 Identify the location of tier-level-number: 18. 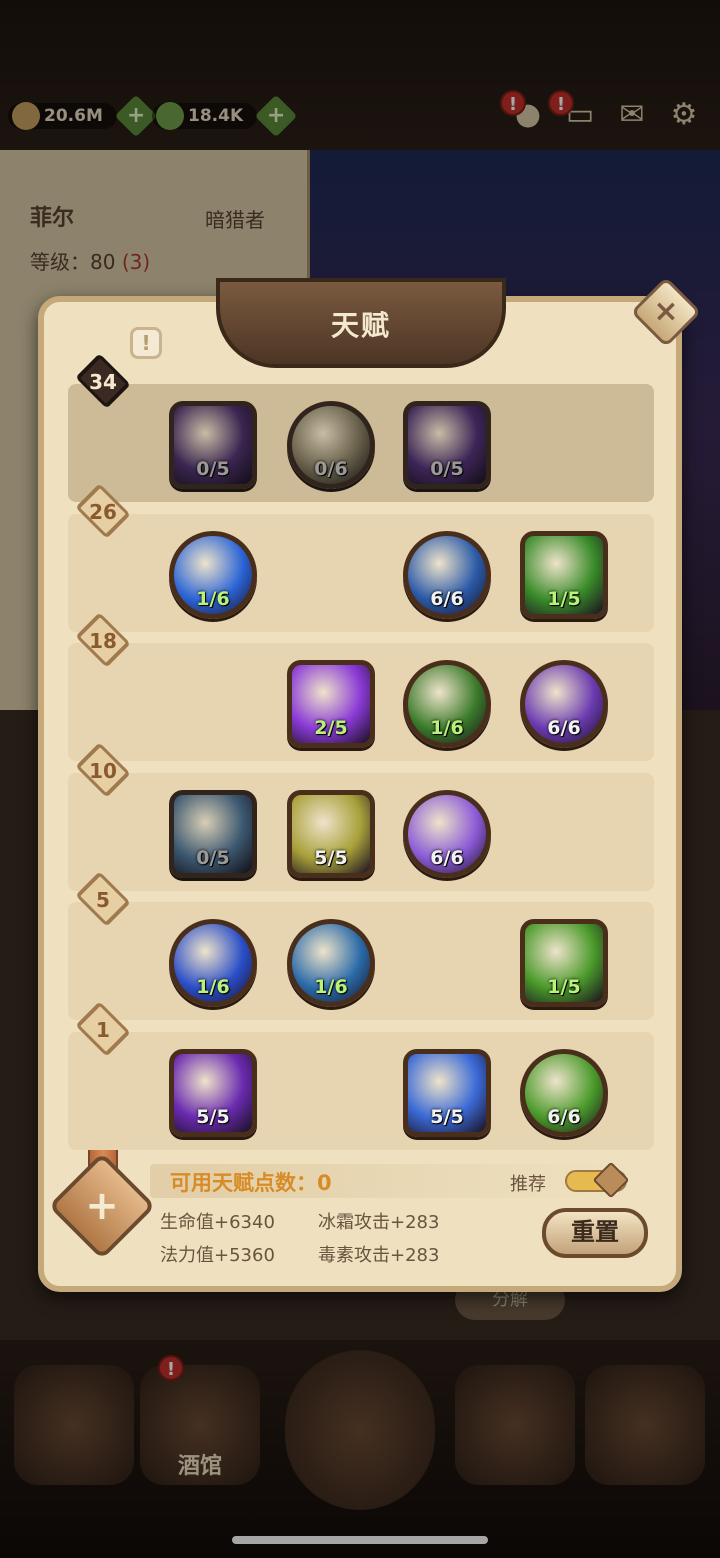
(103, 641).